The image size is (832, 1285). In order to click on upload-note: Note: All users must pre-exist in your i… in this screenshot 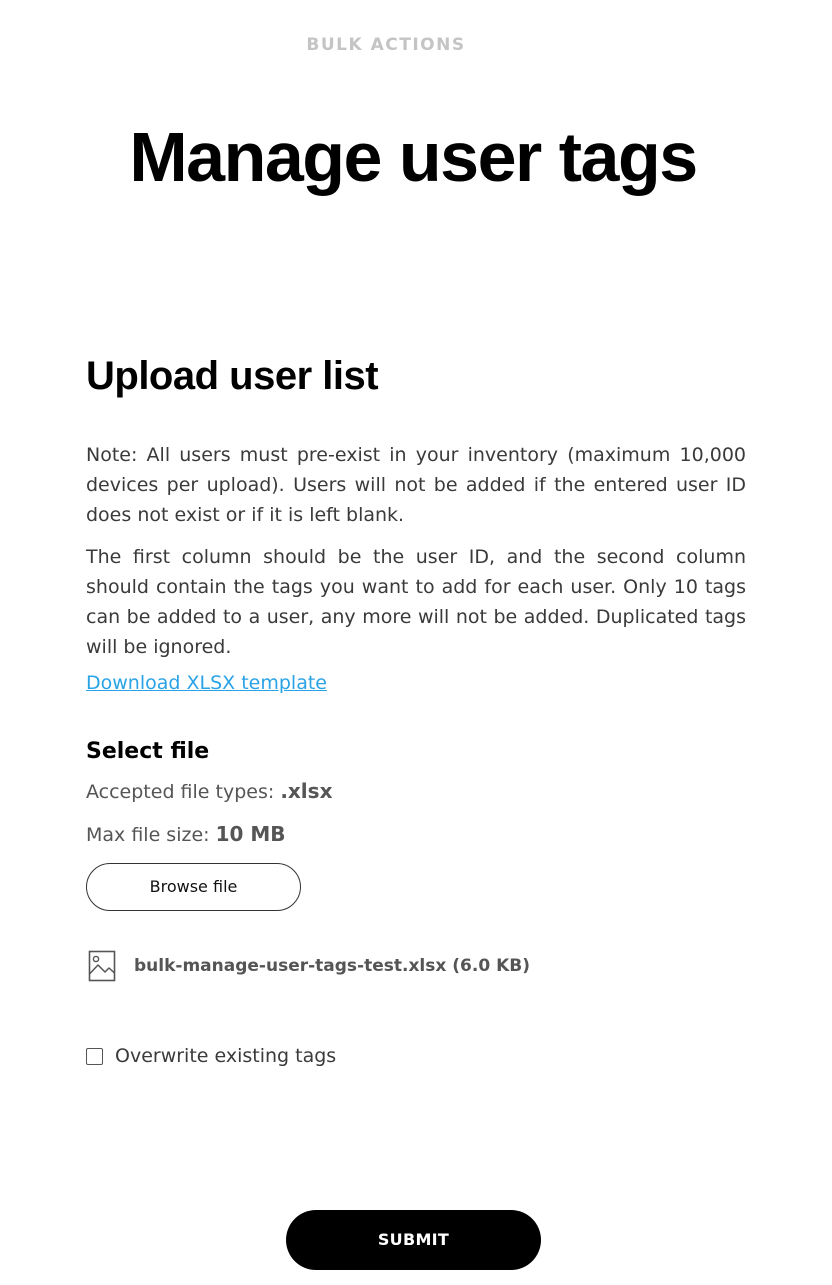, I will do `click(416, 485)`.